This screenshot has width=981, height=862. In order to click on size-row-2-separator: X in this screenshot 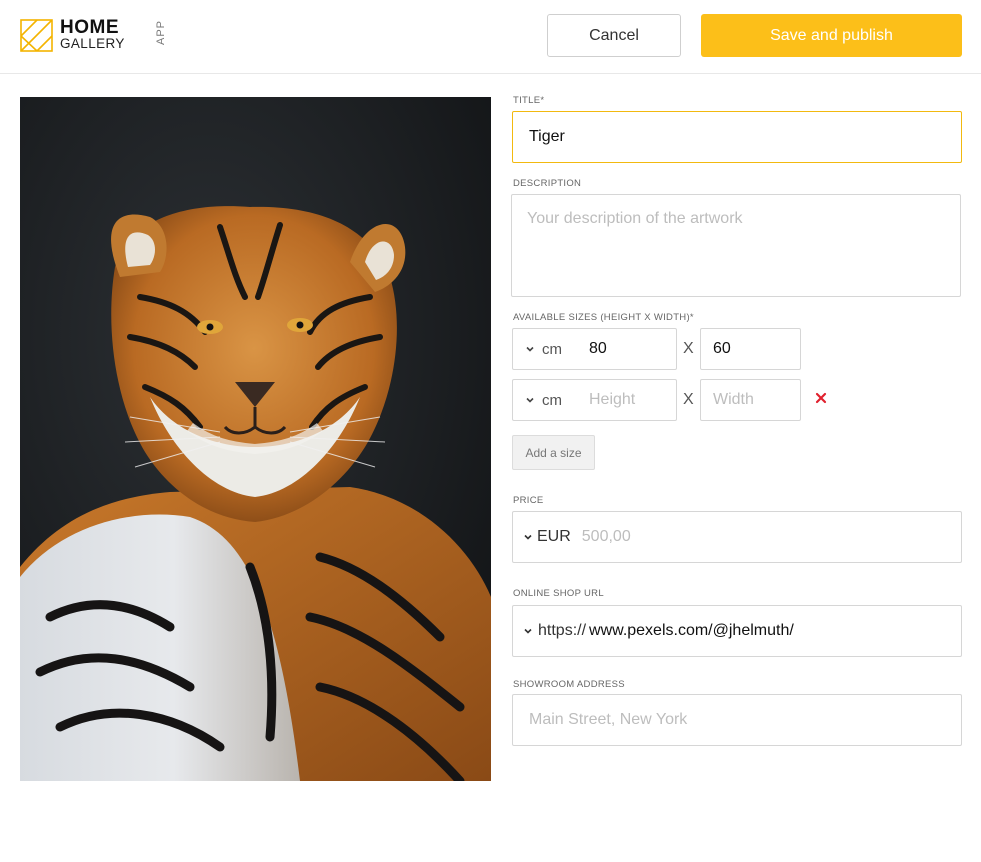, I will do `click(688, 399)`.